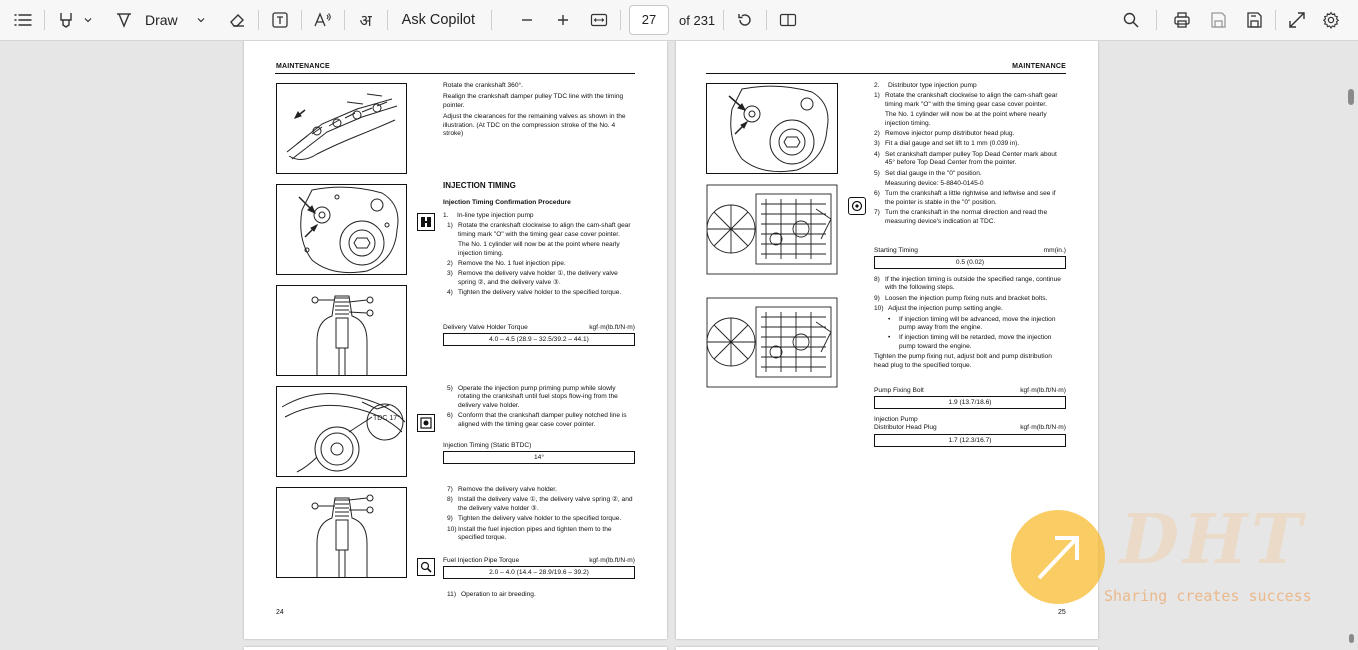 The image size is (1358, 650). What do you see at coordinates (512, 264) in the screenshot?
I see `step-text: Remove the No. 1 fuel injection pipe.` at bounding box center [512, 264].